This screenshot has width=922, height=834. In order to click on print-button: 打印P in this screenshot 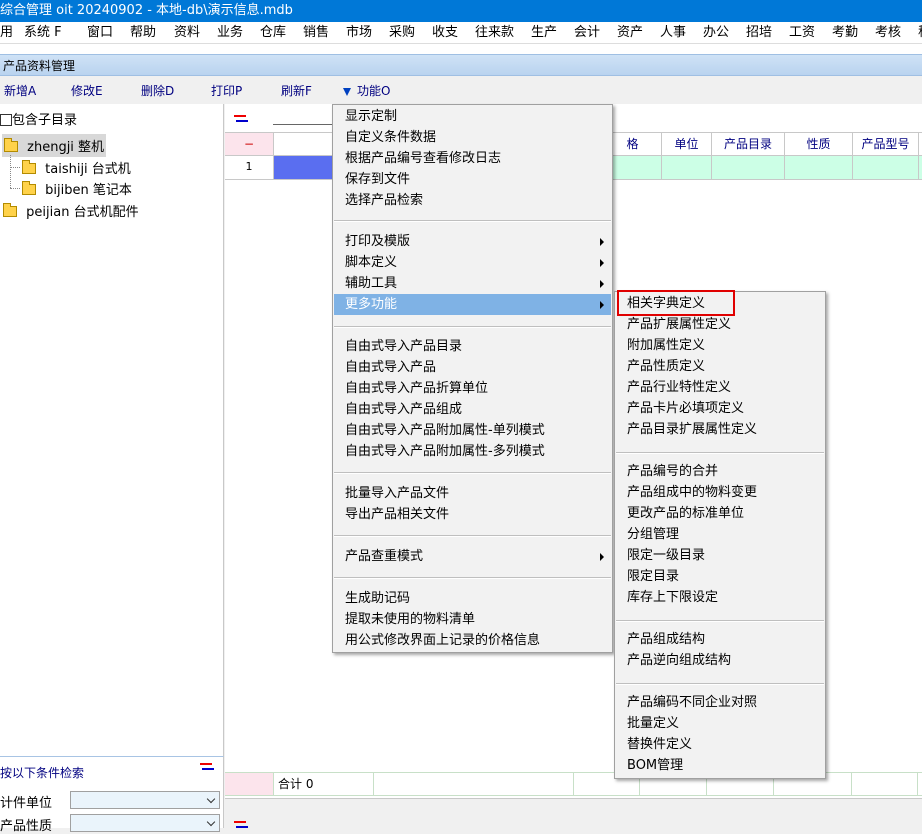, I will do `click(226, 90)`.